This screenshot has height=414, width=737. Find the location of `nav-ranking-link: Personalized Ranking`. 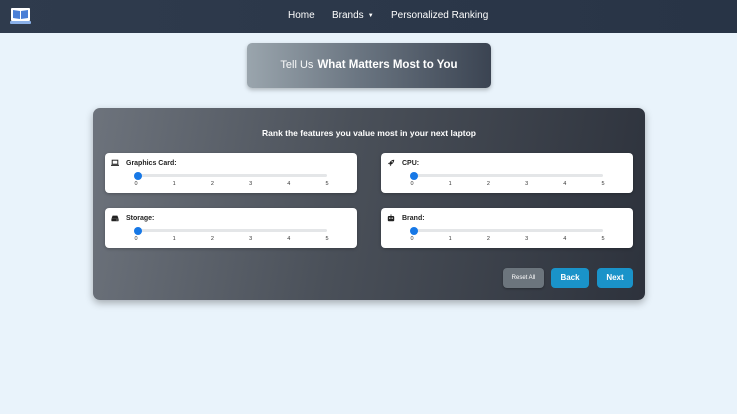

nav-ranking-link: Personalized Ranking is located at coordinates (439, 15).